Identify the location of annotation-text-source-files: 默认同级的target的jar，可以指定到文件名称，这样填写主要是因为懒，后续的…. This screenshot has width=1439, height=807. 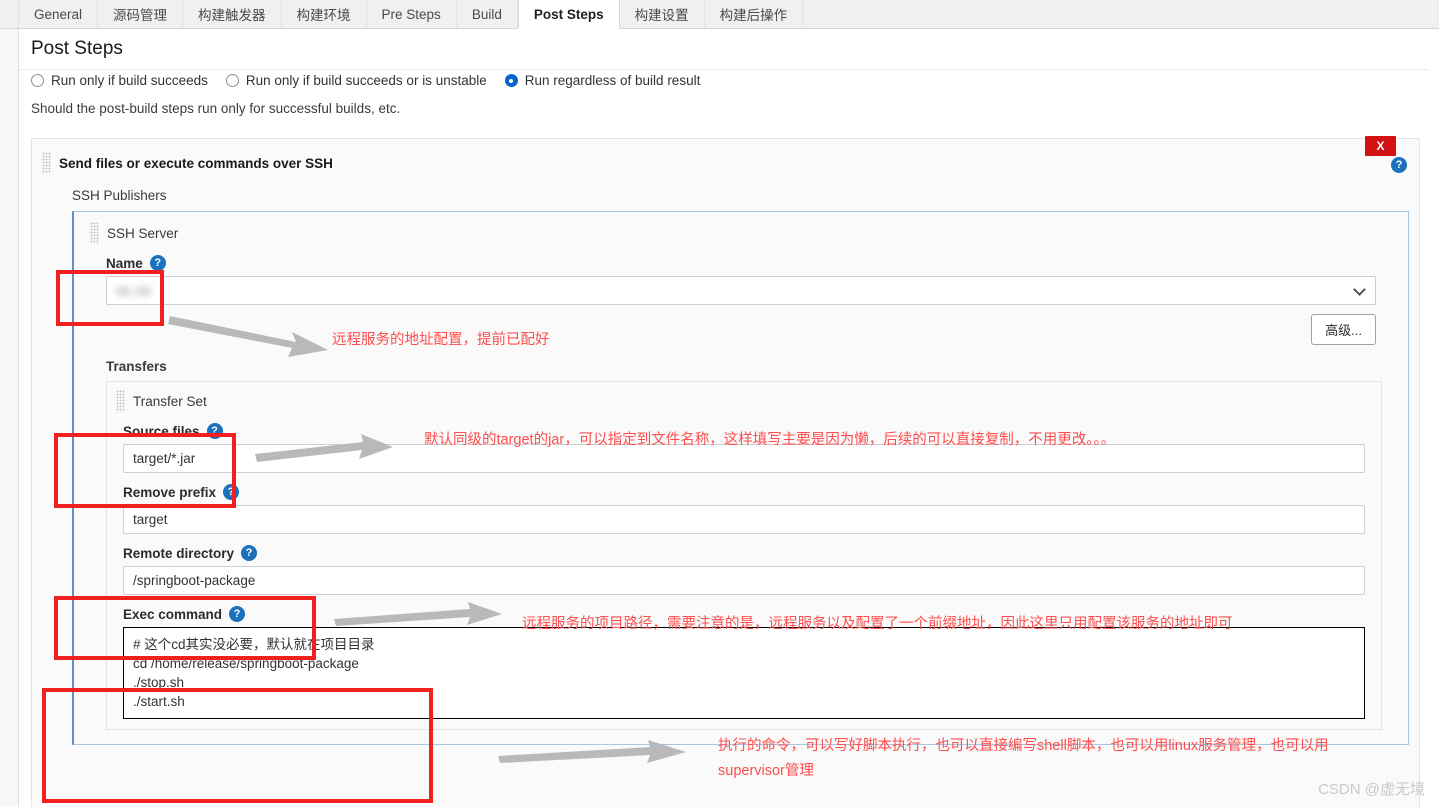
(770, 440).